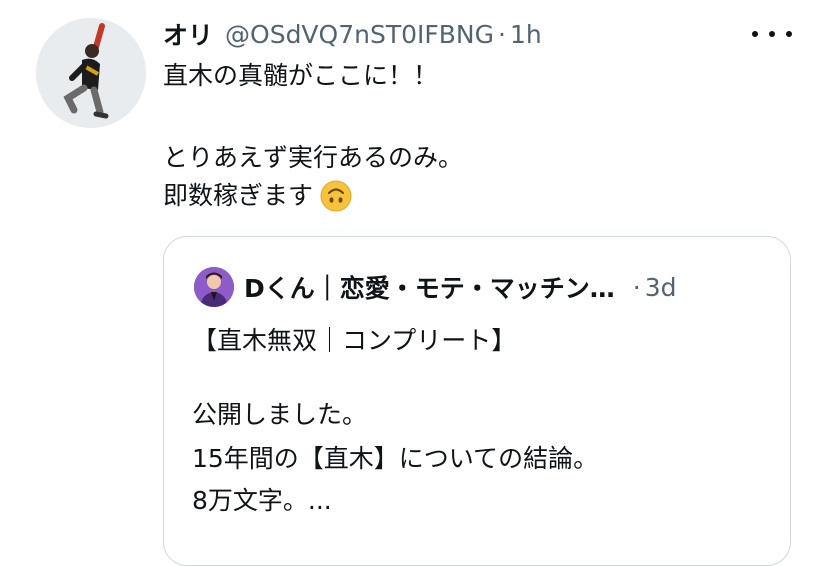 The width and height of the screenshot is (829, 566). Describe the element at coordinates (313, 157) in the screenshot. I see `tweet-text-line: とりあえず実行あるのみ。` at that location.